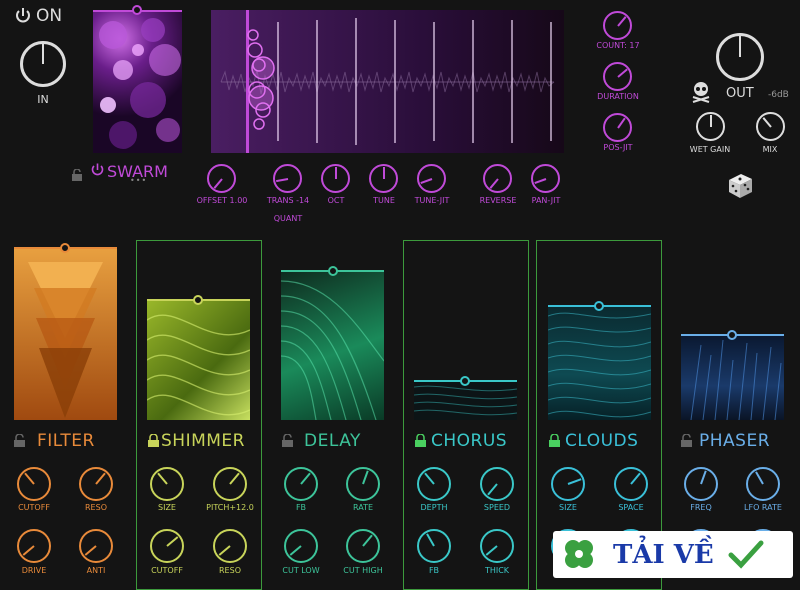 This screenshot has height=590, width=800. Describe the element at coordinates (732, 377) in the screenshot. I see `phaser-image` at that location.